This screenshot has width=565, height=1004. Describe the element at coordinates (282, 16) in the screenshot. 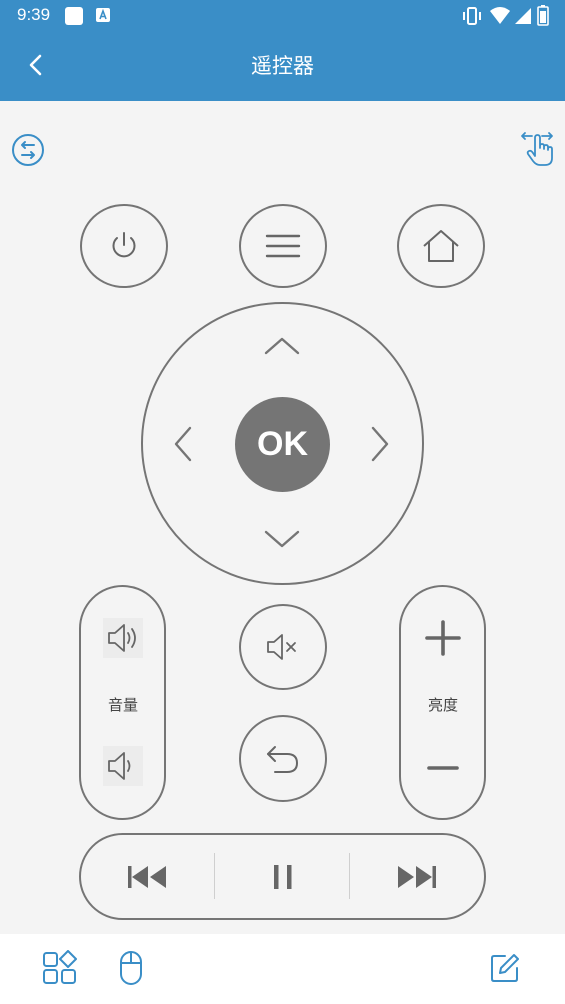

I see `status-bar: 9:39` at that location.